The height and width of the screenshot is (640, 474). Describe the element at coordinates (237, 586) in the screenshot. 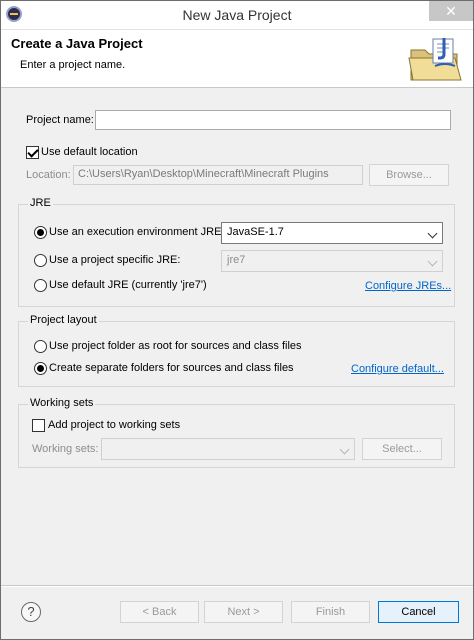

I see `footer-separator` at that location.